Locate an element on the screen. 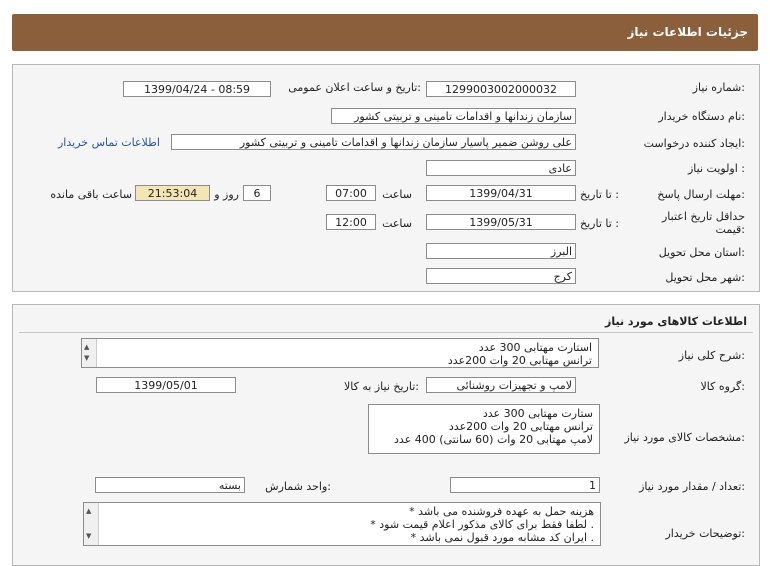 The height and width of the screenshot is (566, 770). validity-hour-label: ساعت is located at coordinates (397, 223).